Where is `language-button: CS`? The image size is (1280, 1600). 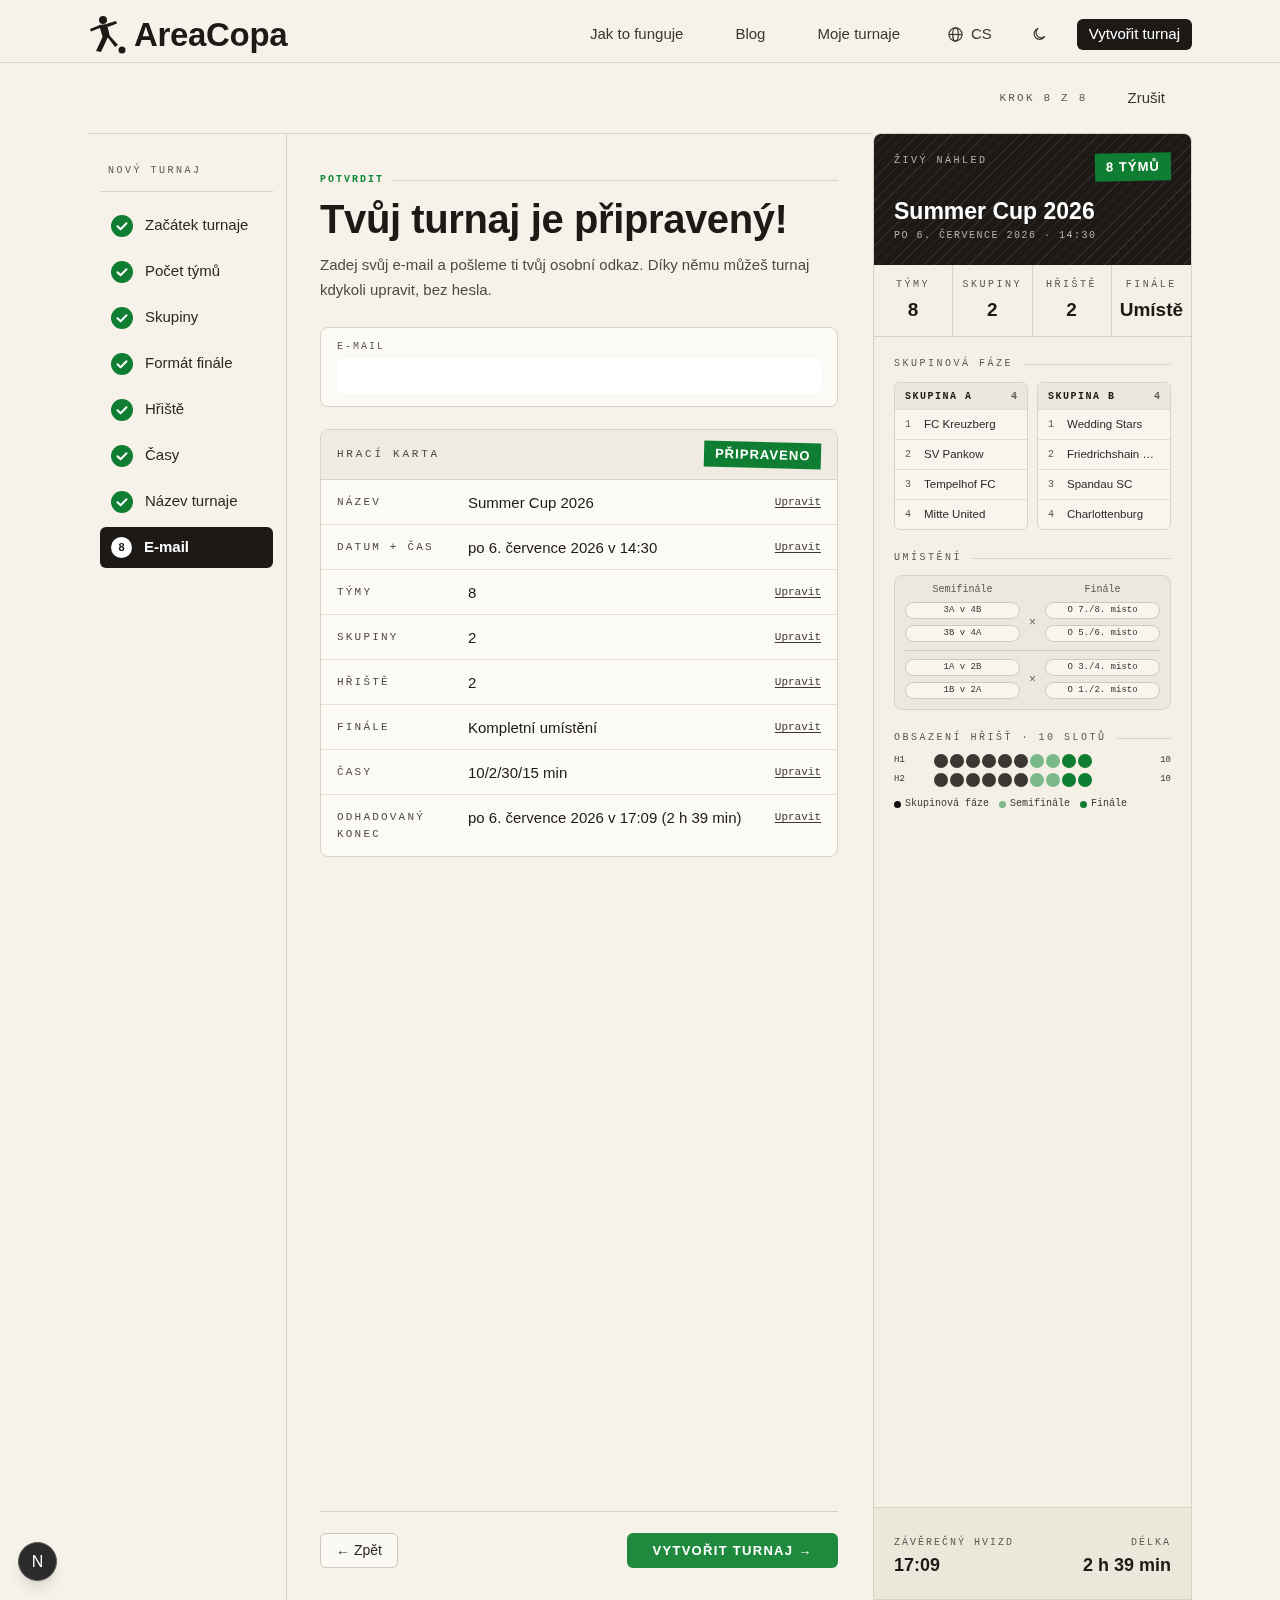
language-button: CS is located at coordinates (970, 34).